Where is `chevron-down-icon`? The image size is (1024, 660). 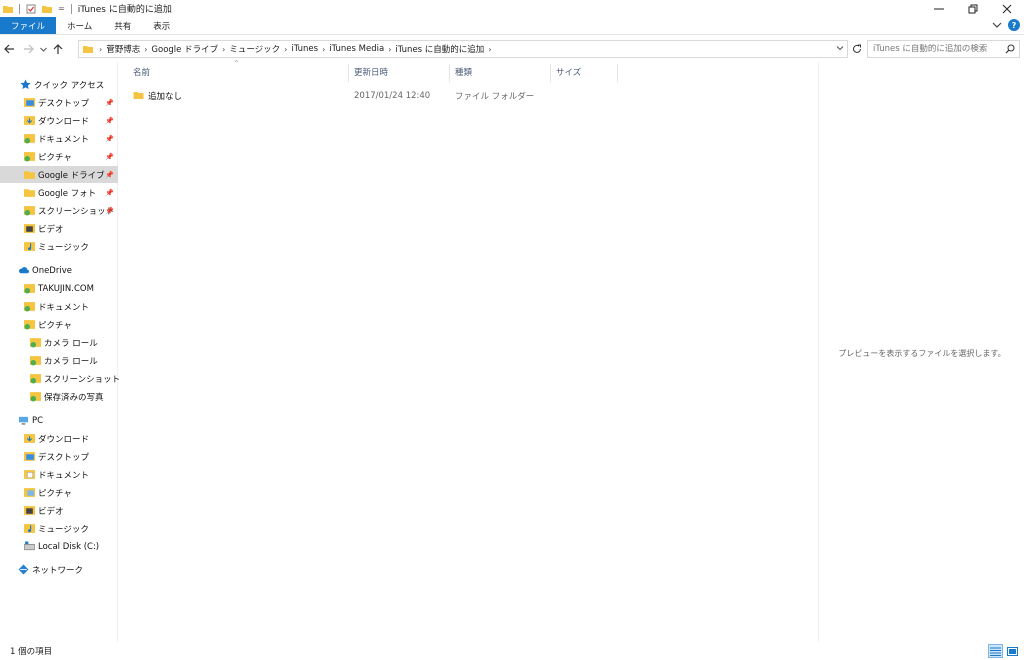 chevron-down-icon is located at coordinates (840, 48).